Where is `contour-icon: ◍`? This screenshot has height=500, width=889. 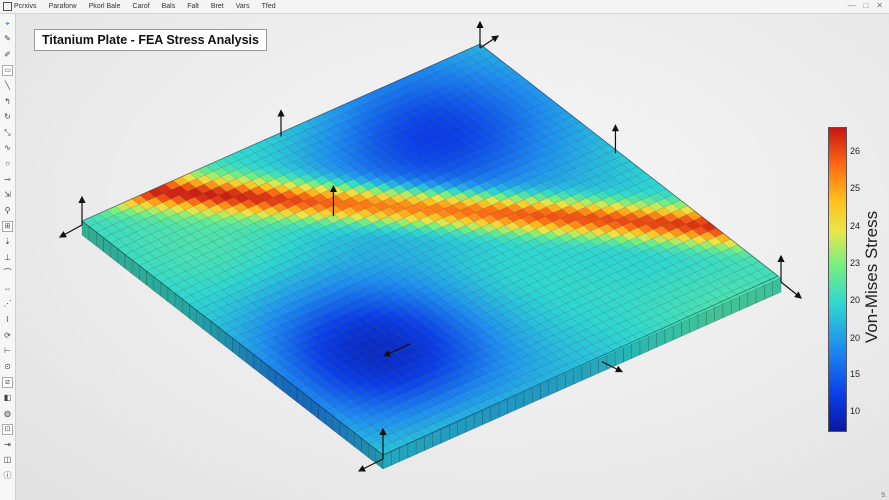 contour-icon: ◍ is located at coordinates (7, 413).